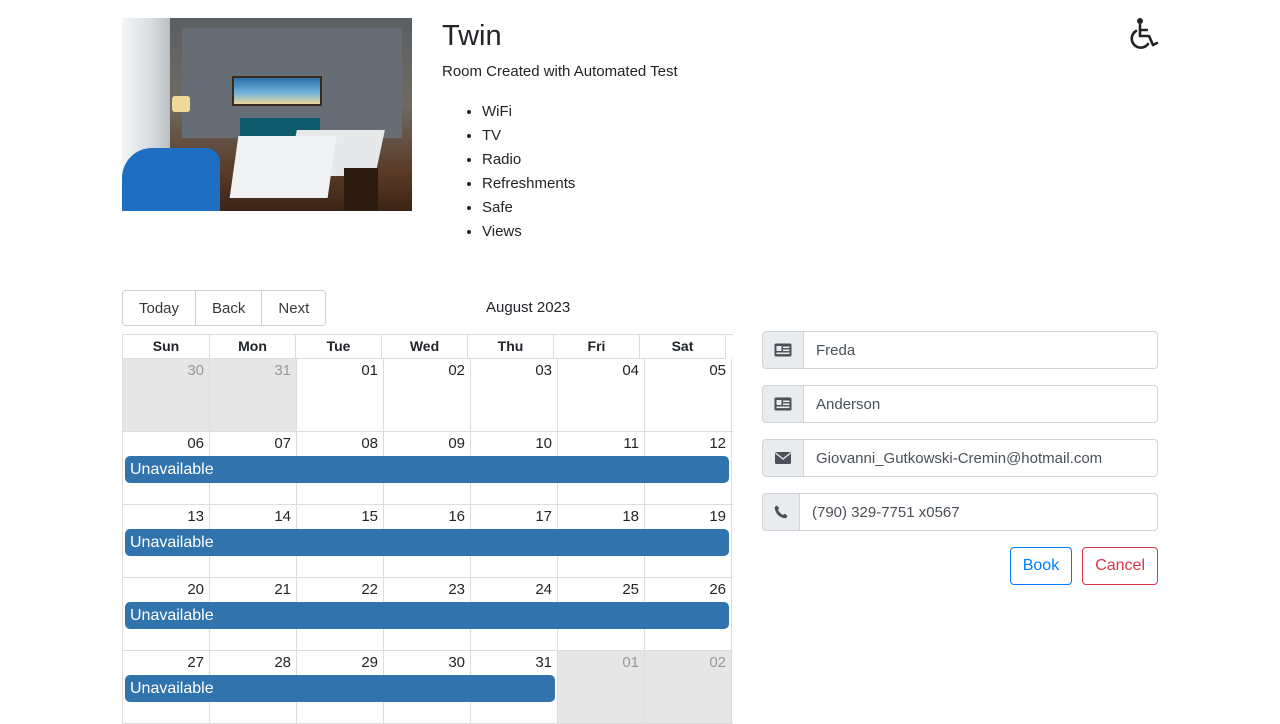 Image resolution: width=1280 pixels, height=724 pixels. What do you see at coordinates (456, 516) in the screenshot?
I see `day-number: 16` at bounding box center [456, 516].